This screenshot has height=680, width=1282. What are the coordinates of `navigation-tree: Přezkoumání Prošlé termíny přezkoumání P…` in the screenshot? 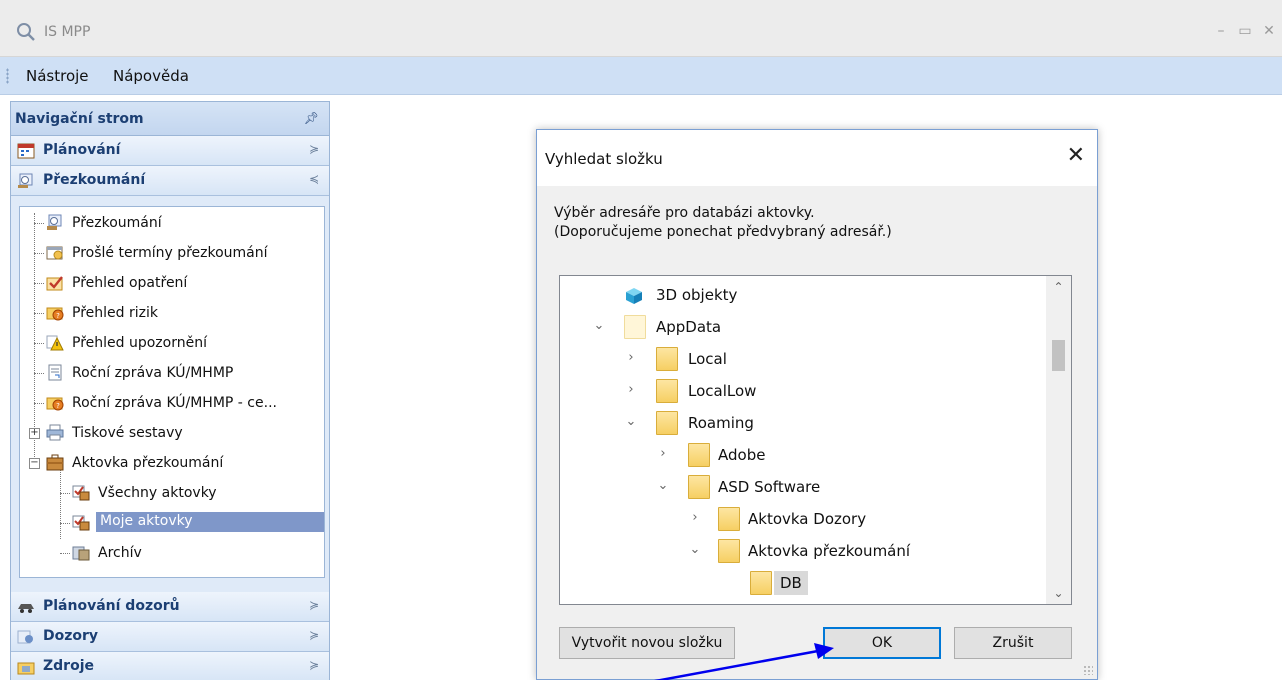 It's located at (172, 392).